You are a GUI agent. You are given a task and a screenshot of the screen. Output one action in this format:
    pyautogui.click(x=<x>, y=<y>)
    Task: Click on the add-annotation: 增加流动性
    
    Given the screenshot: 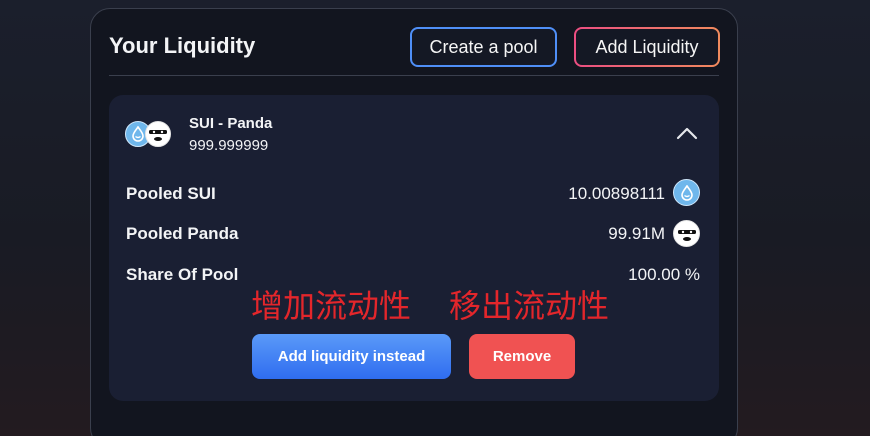 What is the action you would take?
    pyautogui.click(x=331, y=306)
    